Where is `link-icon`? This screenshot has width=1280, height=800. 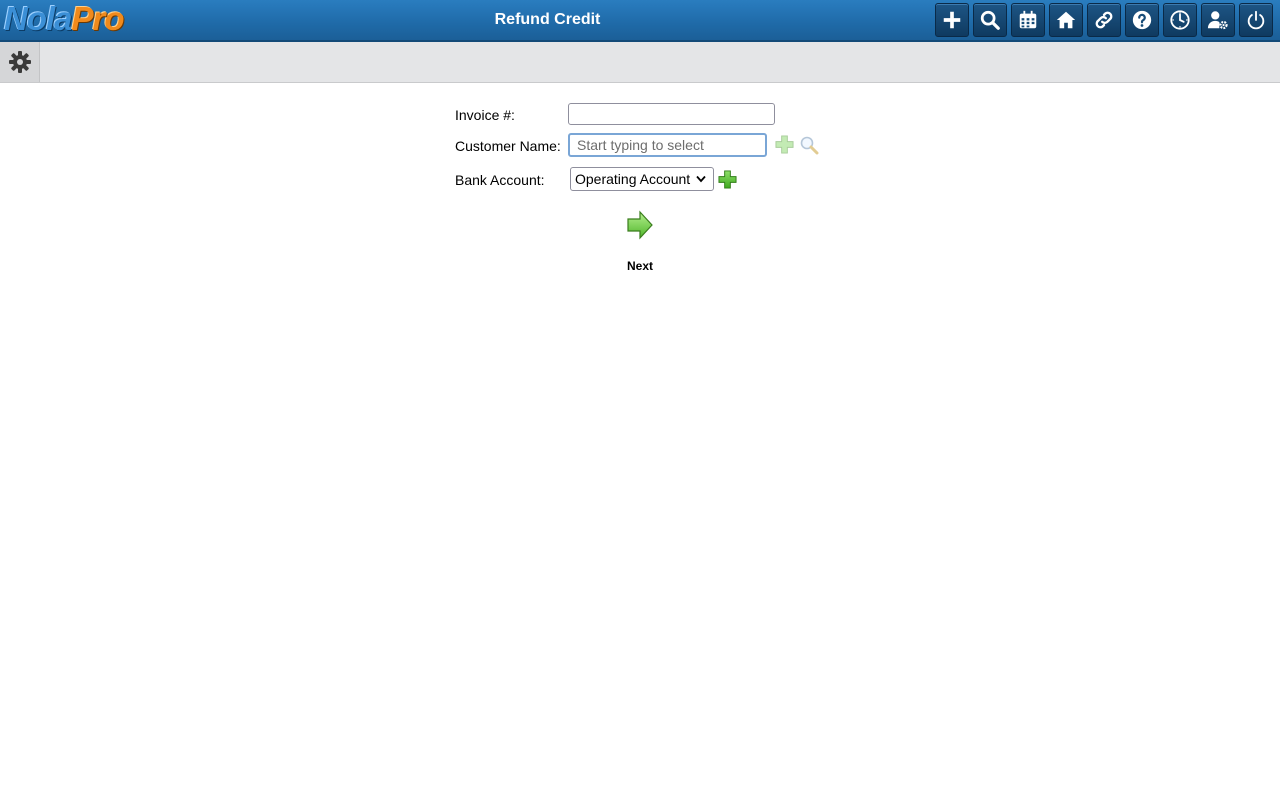 link-icon is located at coordinates (1104, 20).